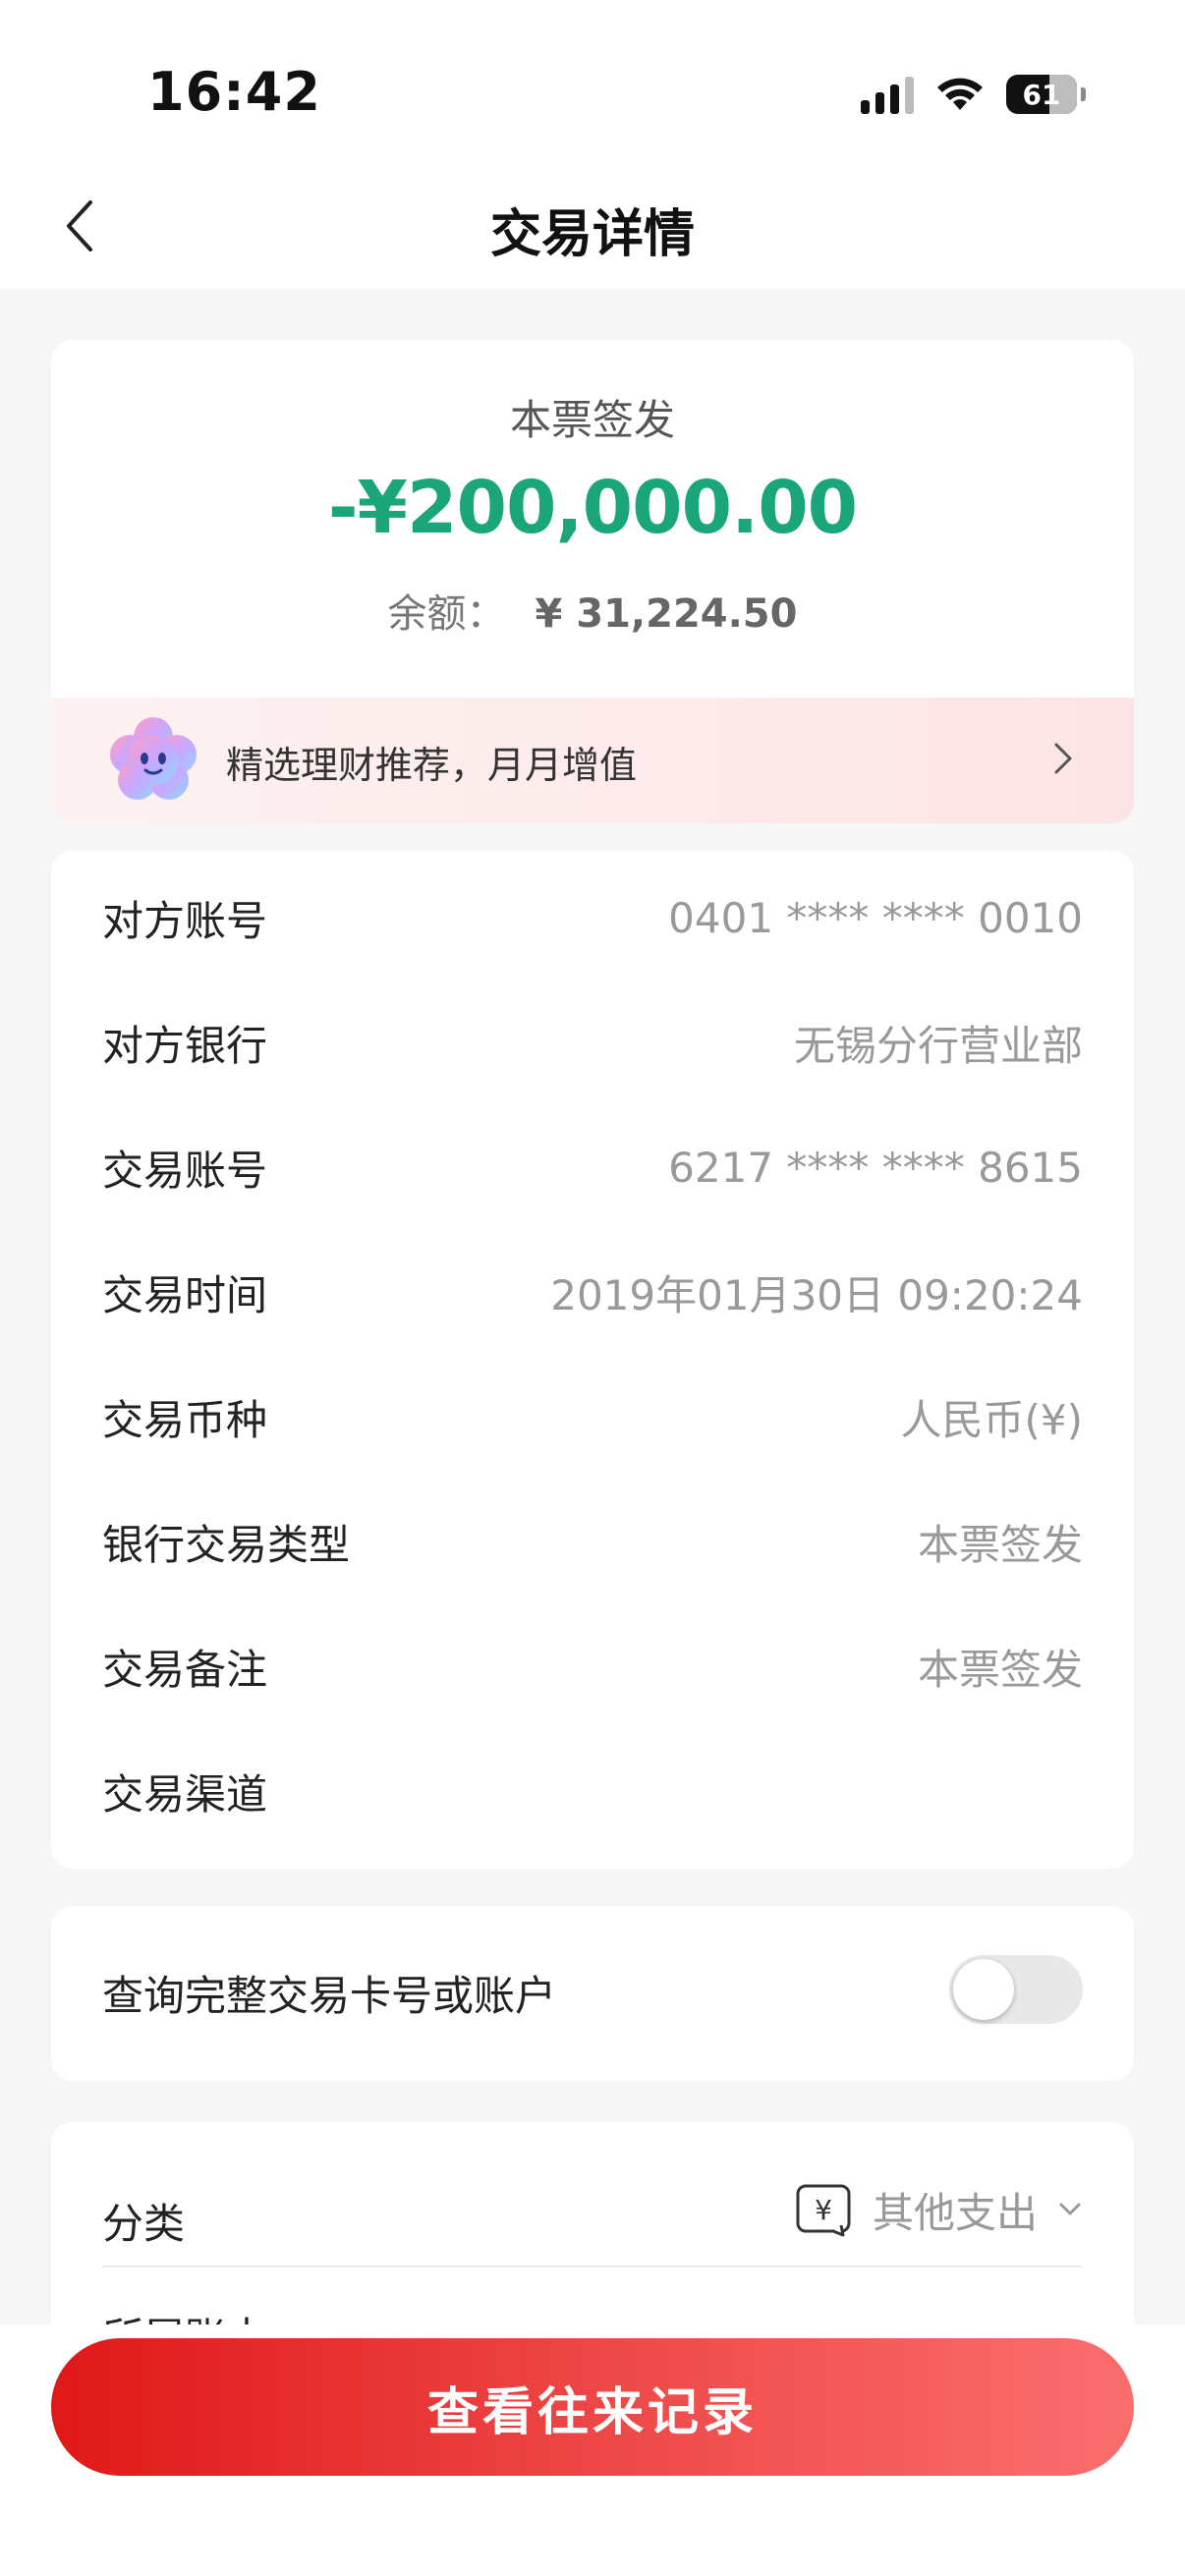 This screenshot has width=1185, height=2576. Describe the element at coordinates (1063, 758) in the screenshot. I see `chevron-right-icon` at that location.